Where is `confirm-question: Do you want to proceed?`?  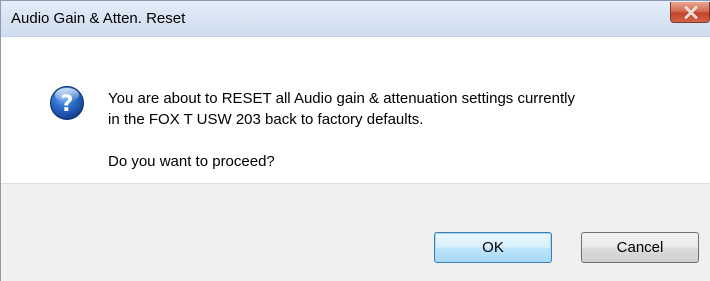 confirm-question: Do you want to proceed? is located at coordinates (191, 161).